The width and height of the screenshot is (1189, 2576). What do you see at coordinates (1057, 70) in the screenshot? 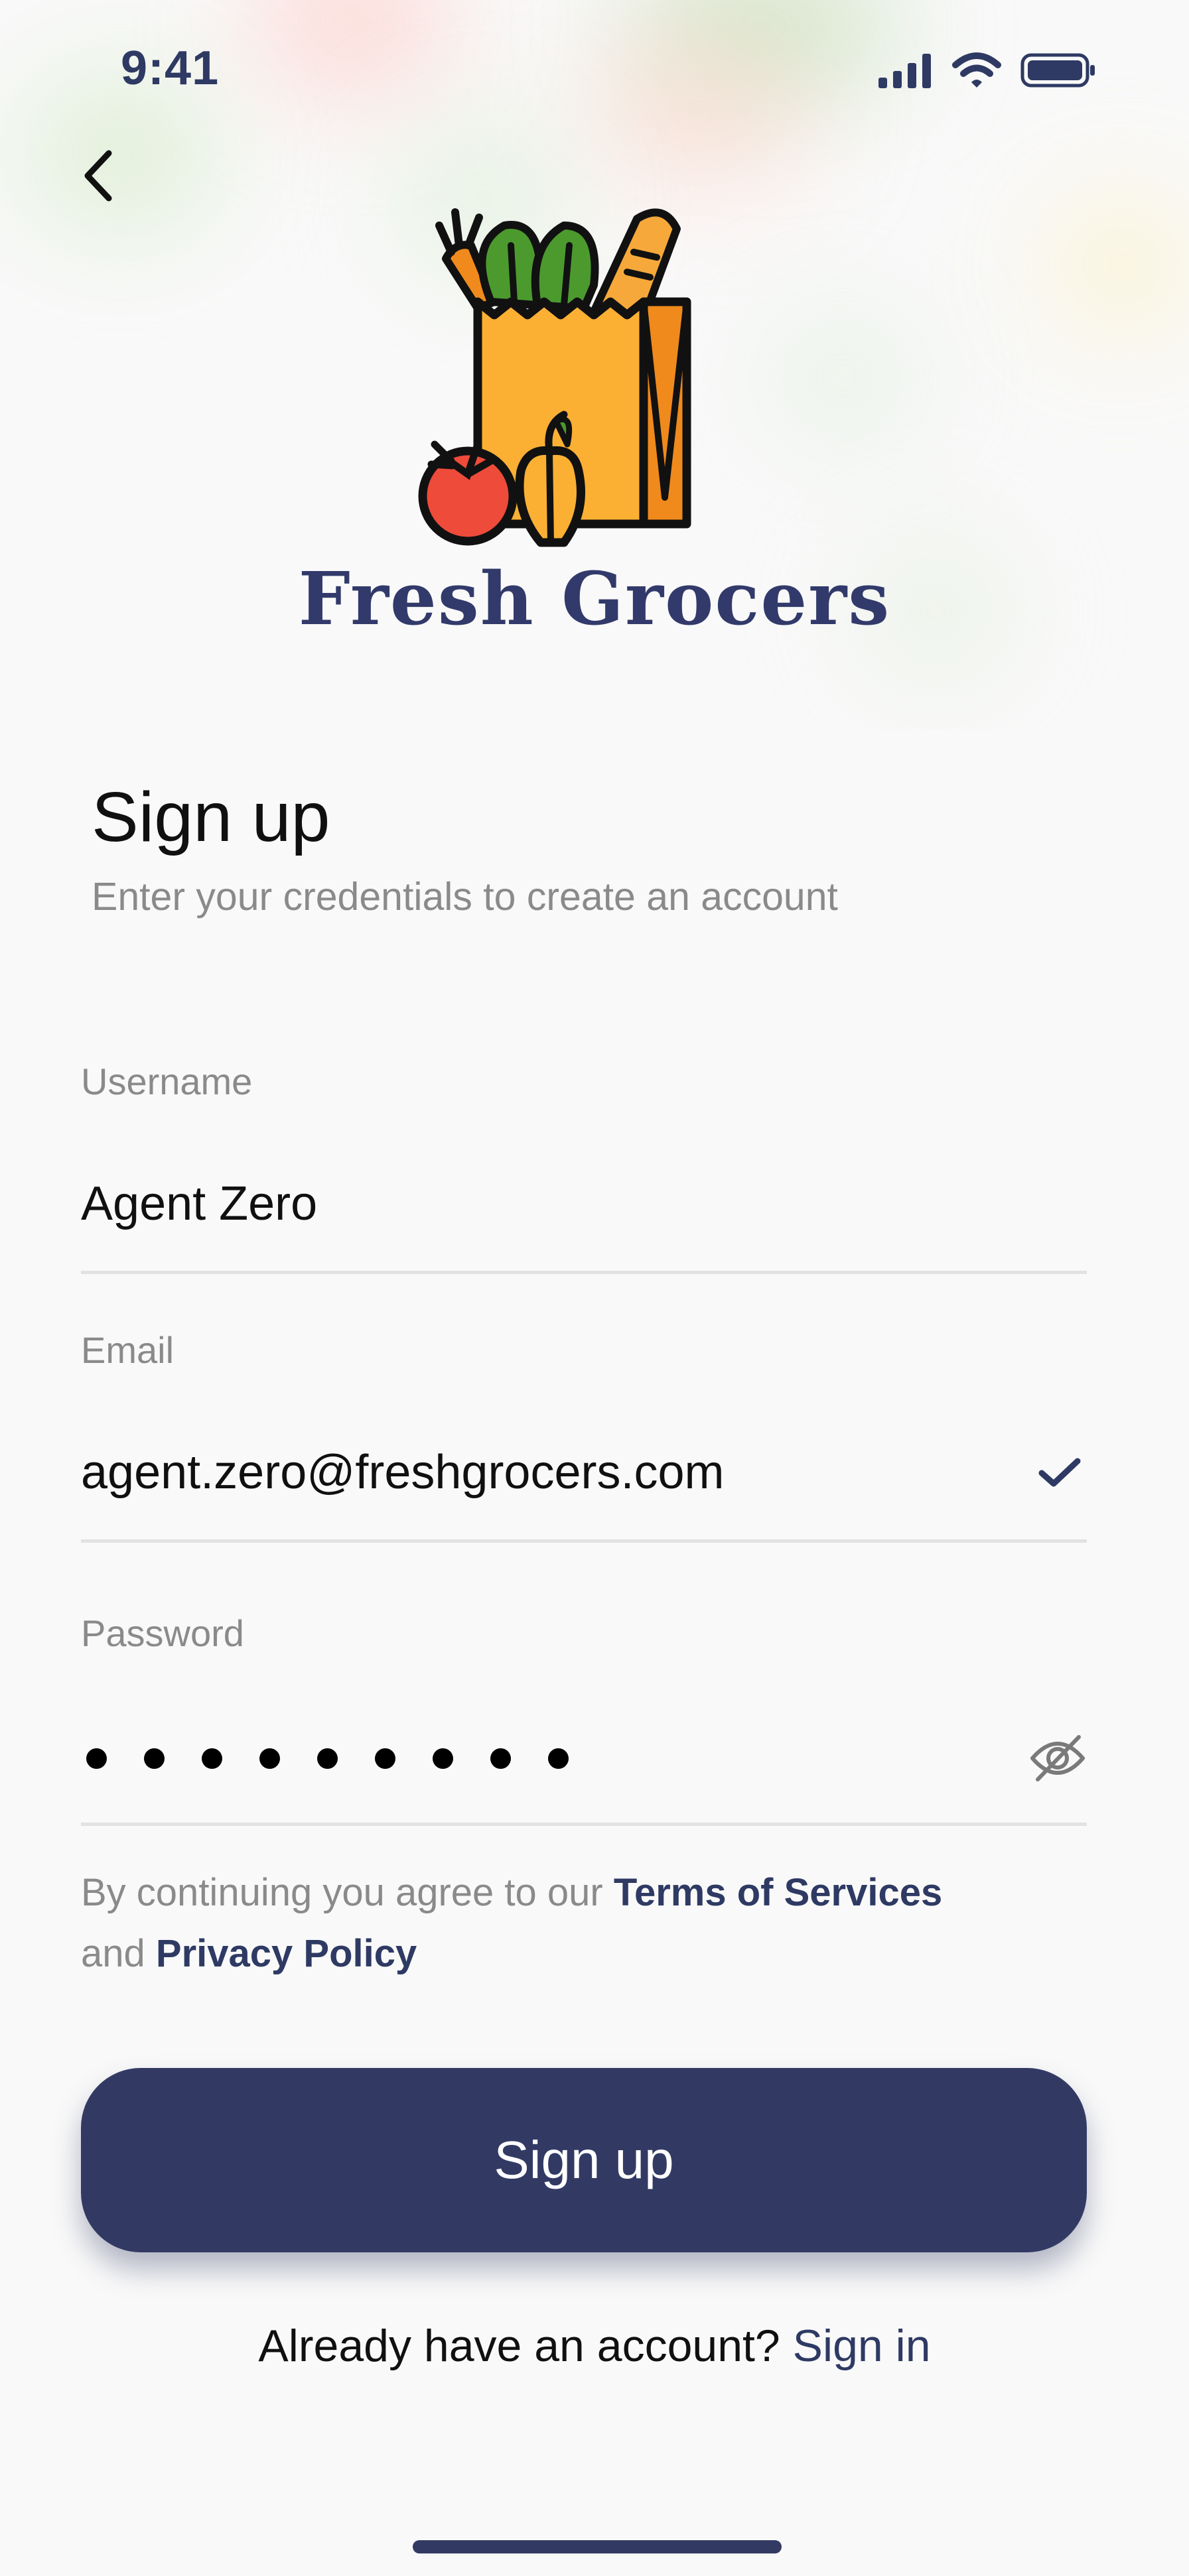
I see `battery-icon` at bounding box center [1057, 70].